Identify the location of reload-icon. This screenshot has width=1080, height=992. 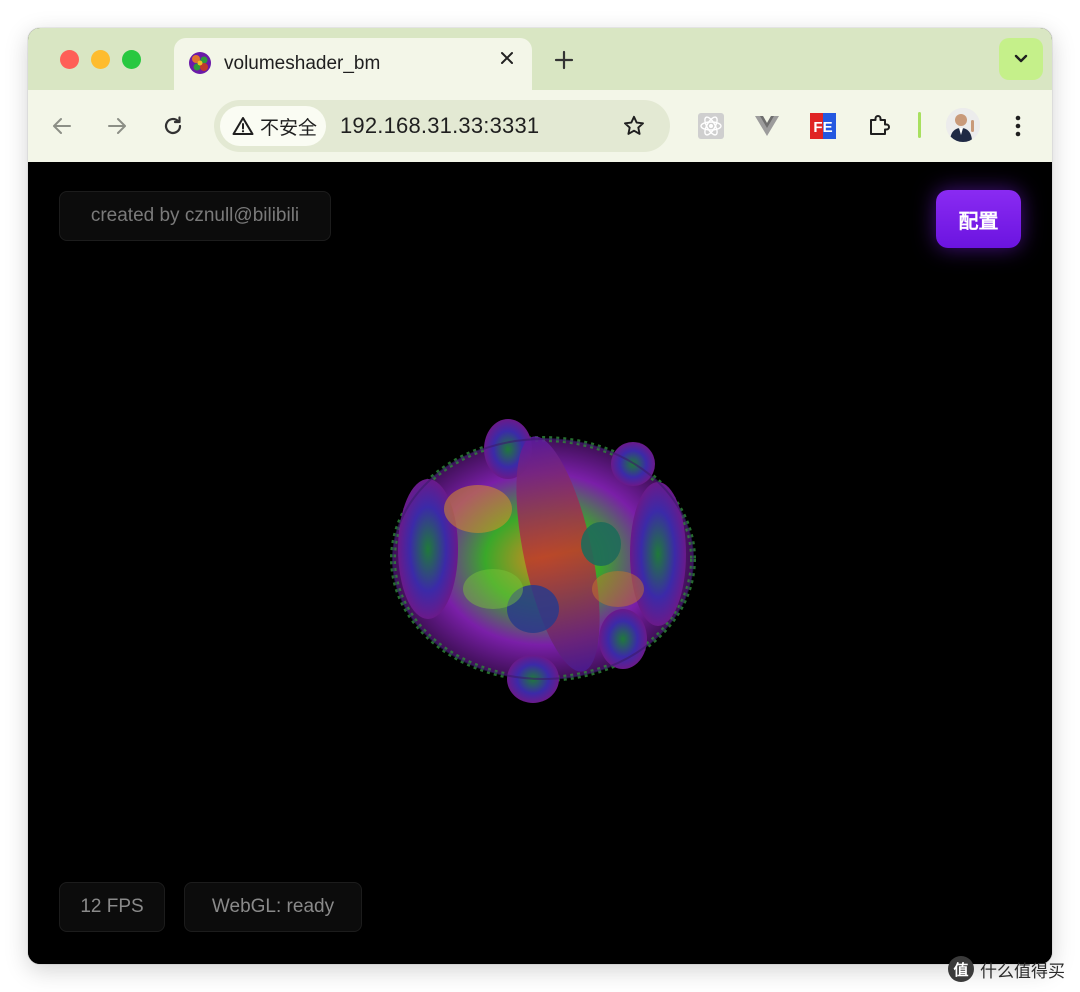
(173, 126).